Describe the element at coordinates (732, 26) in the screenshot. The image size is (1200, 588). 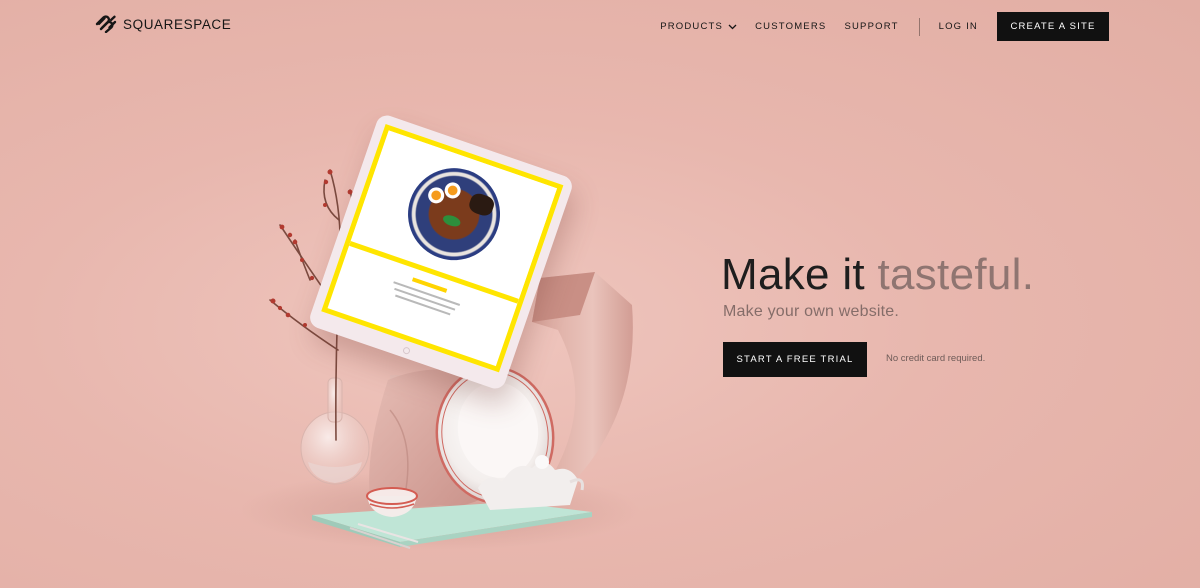
I see `chevron-down-icon` at that location.